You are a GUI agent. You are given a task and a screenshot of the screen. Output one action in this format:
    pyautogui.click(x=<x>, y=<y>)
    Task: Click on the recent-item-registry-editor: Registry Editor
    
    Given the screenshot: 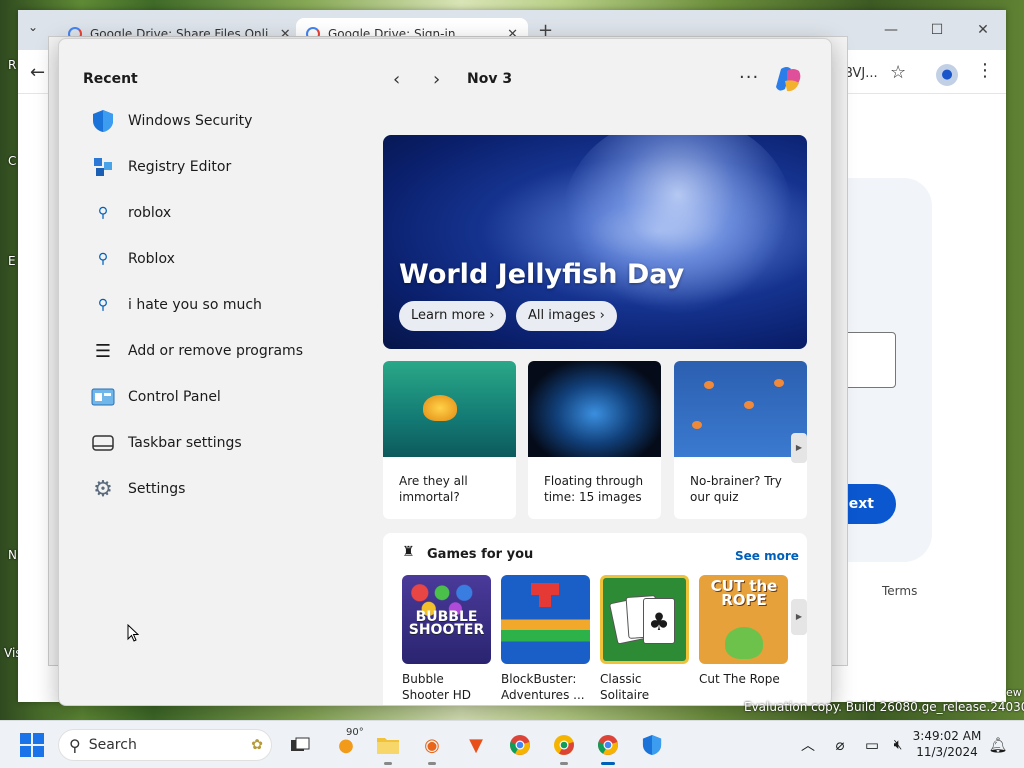 What is the action you would take?
    pyautogui.click(x=221, y=167)
    